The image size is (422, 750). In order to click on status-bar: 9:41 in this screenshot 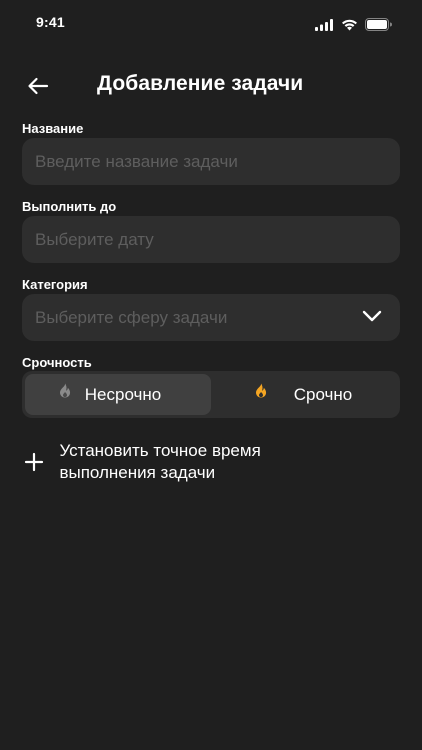, I will do `click(211, 25)`.